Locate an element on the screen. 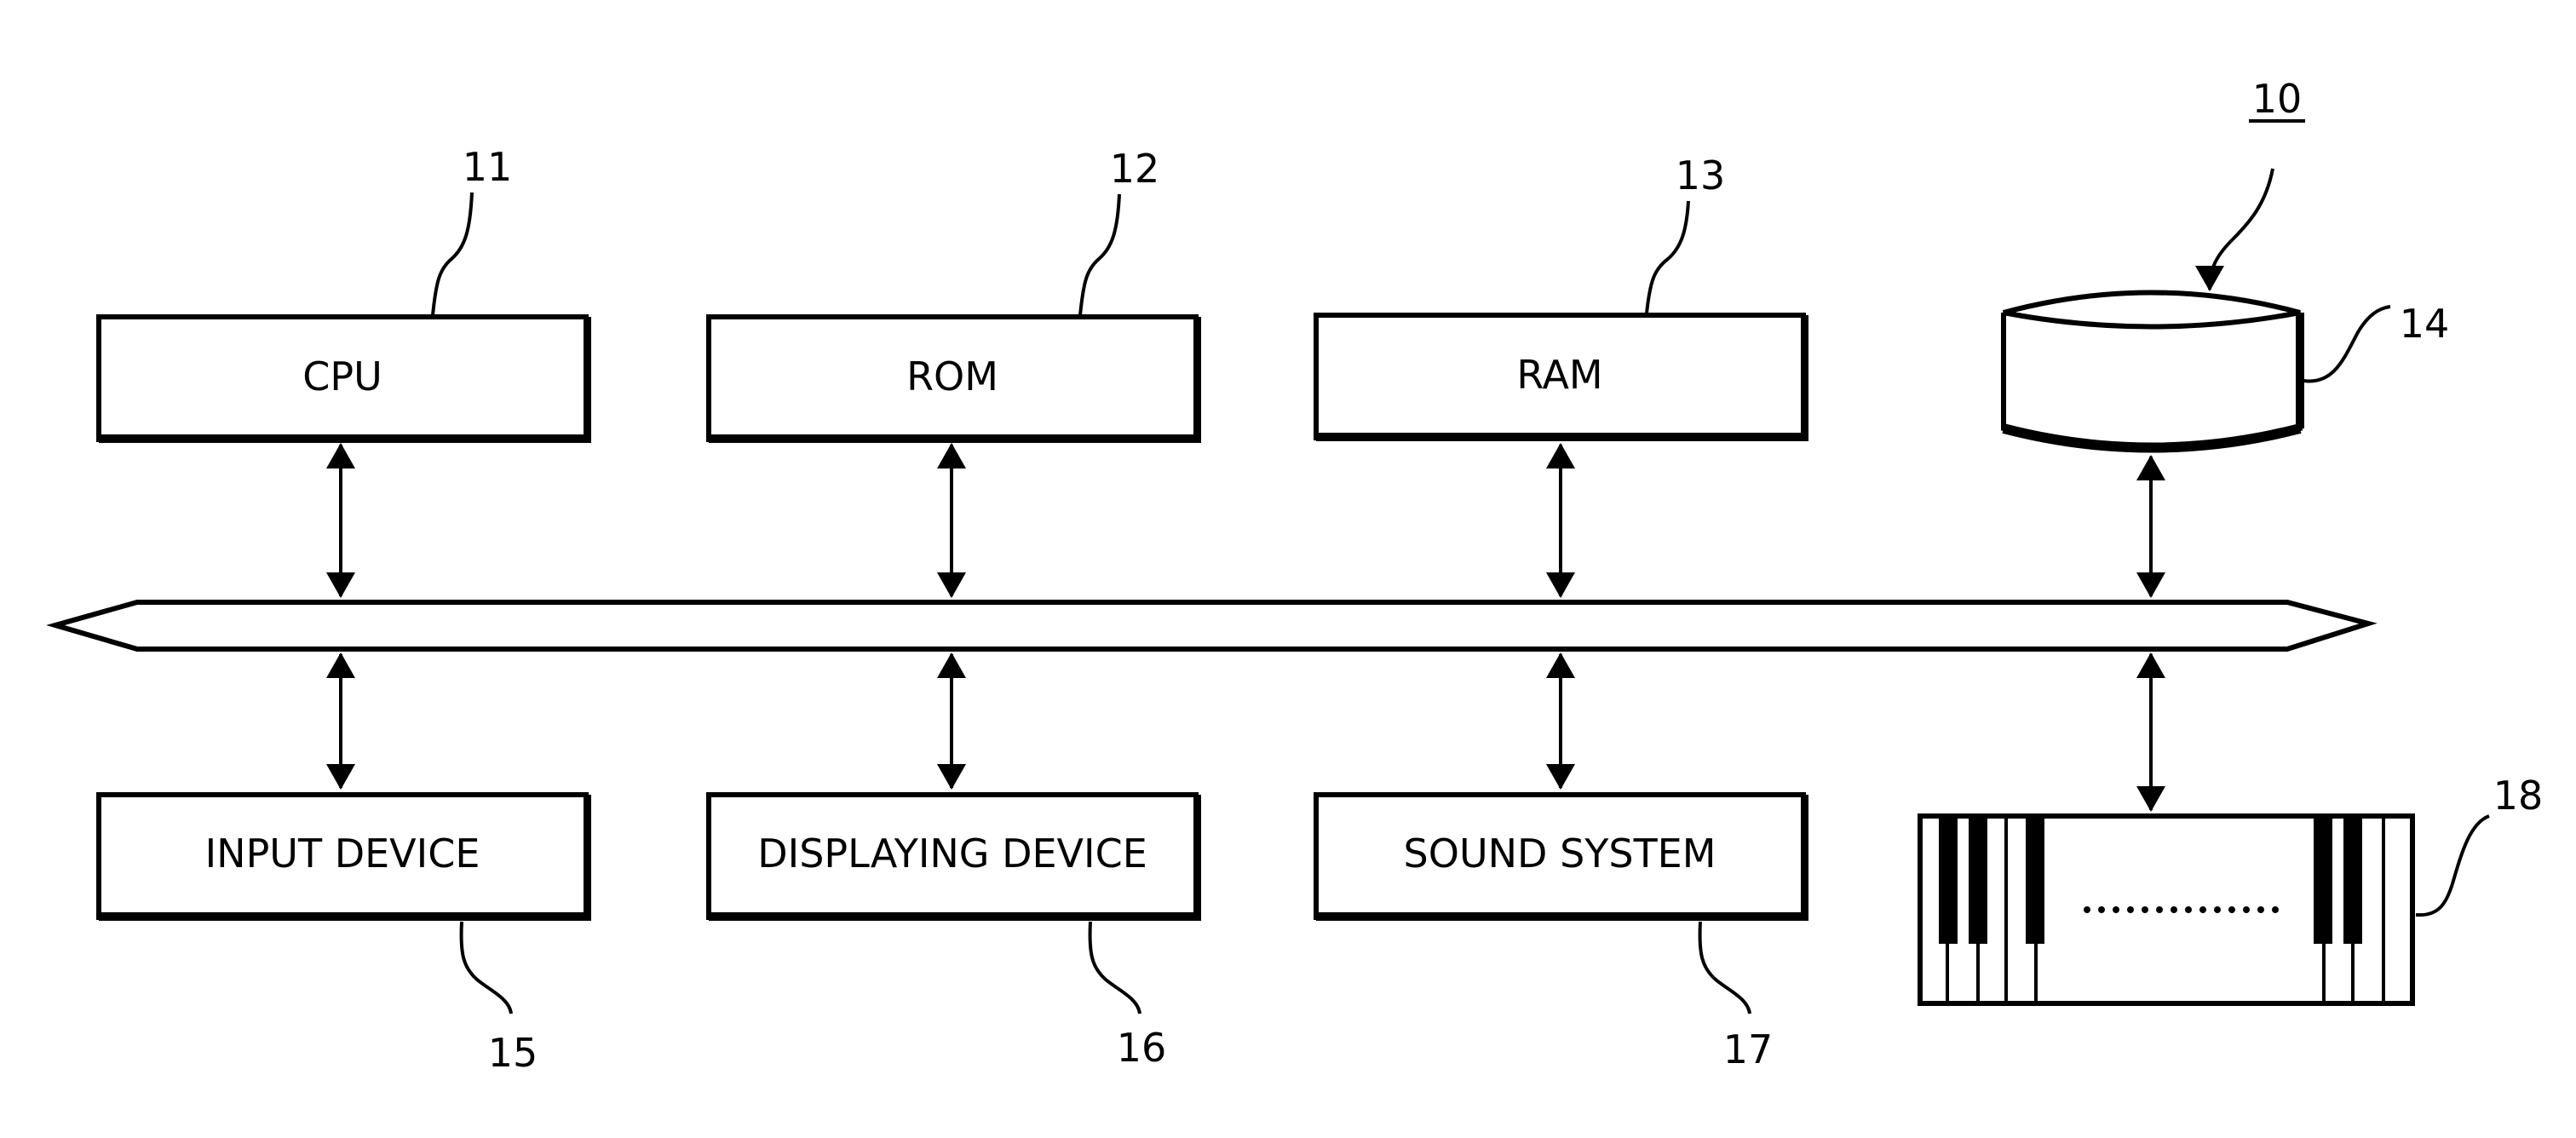 The image size is (2576, 1138). storage-cylinder-body is located at coordinates (2152, 382).